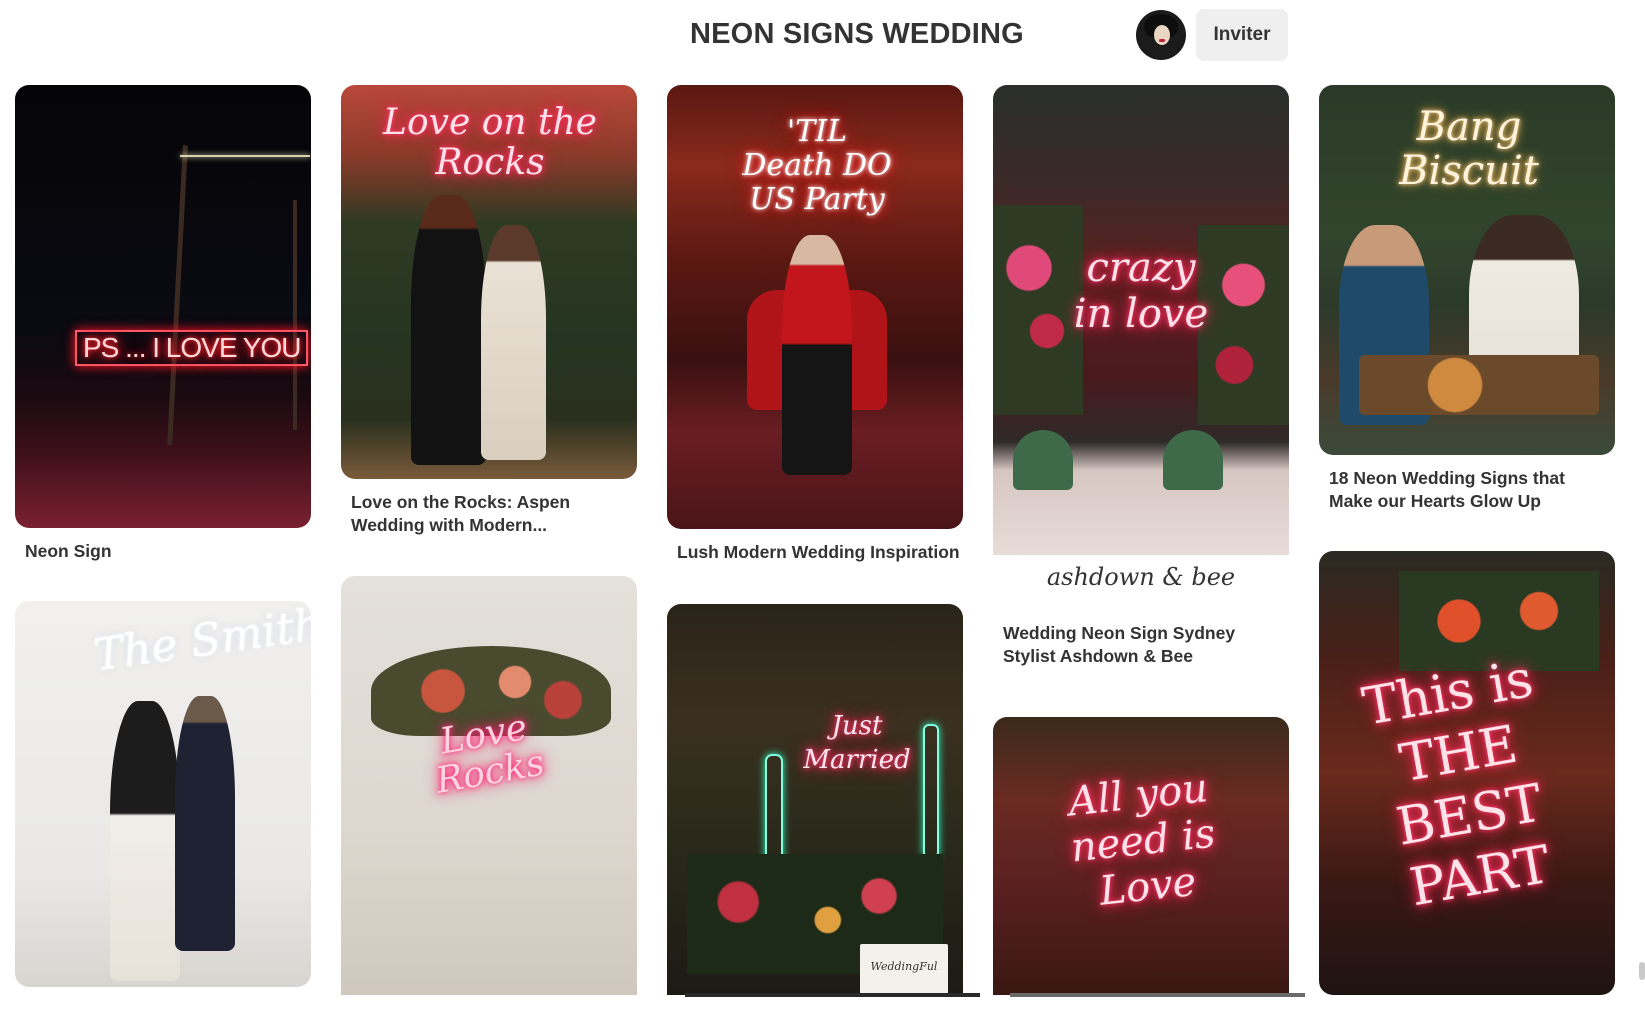  Describe the element at coordinates (489, 785) in the screenshot. I see `pin-image-love-rocks: Love Rocks` at that location.